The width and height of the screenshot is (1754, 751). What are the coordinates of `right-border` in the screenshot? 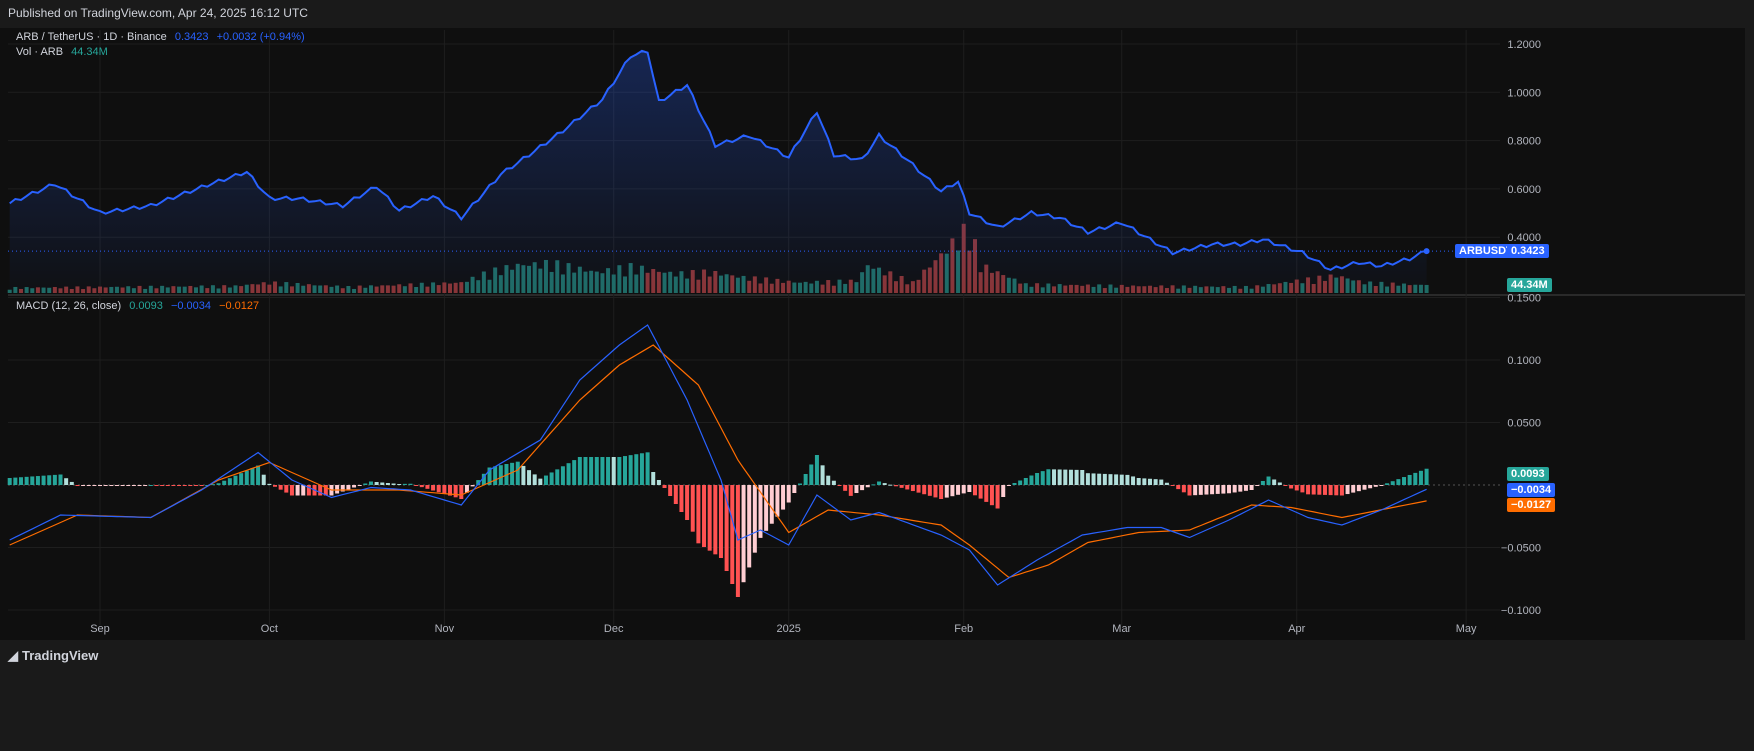 It's located at (1749, 334).